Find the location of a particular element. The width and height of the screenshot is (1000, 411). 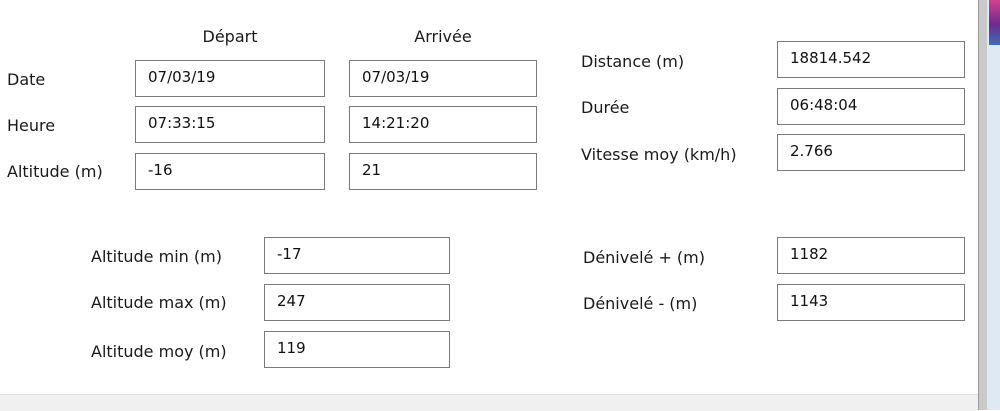

duree-label: Durée is located at coordinates (605, 107).